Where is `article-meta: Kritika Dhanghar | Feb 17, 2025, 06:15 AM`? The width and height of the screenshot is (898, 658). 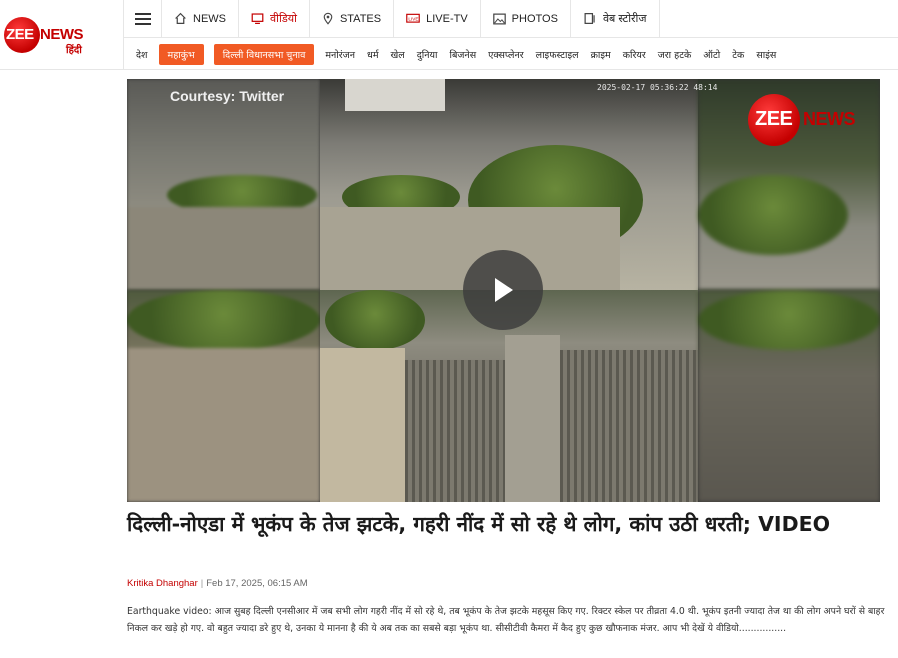
article-meta: Kritika Dhanghar | Feb 17, 2025, 06:15 AM is located at coordinates (217, 583).